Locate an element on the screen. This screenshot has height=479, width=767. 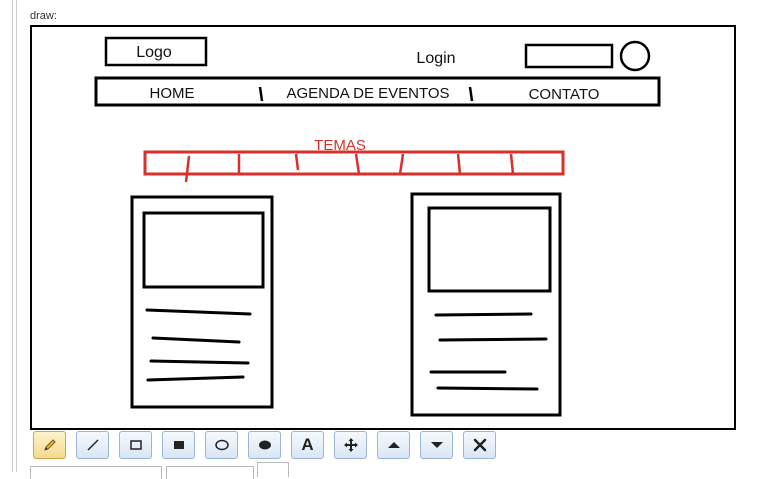
filled-ellipse-tool-button is located at coordinates (264, 445).